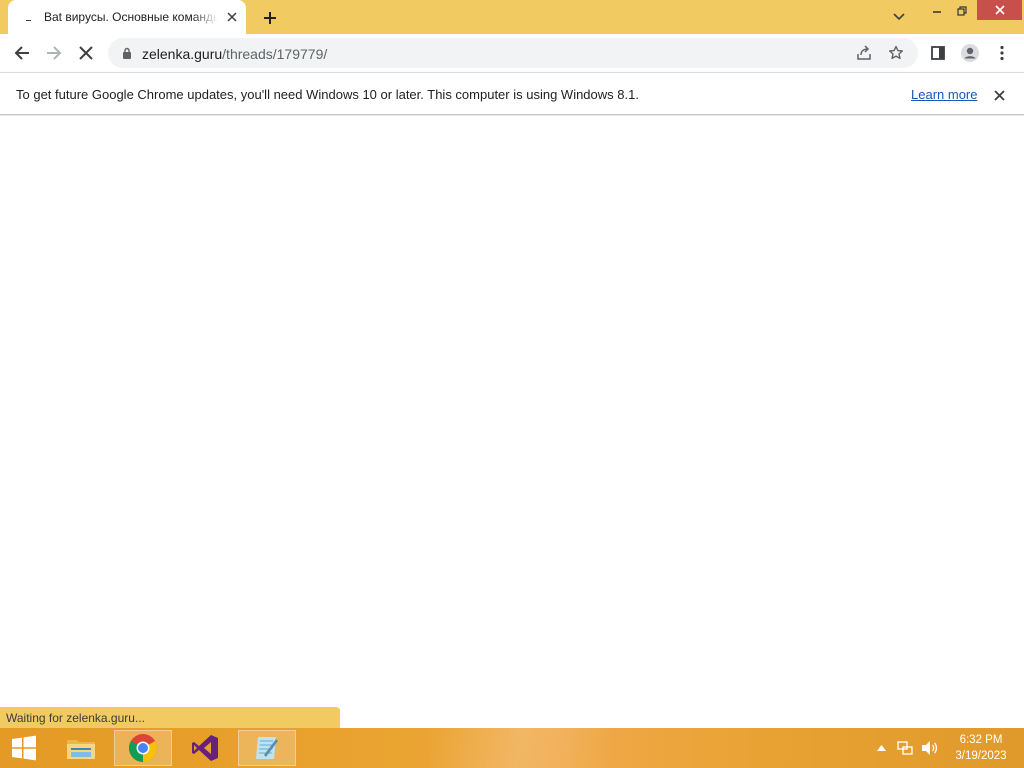 The width and height of the screenshot is (1024, 768). I want to click on start-button, so click(24, 748).